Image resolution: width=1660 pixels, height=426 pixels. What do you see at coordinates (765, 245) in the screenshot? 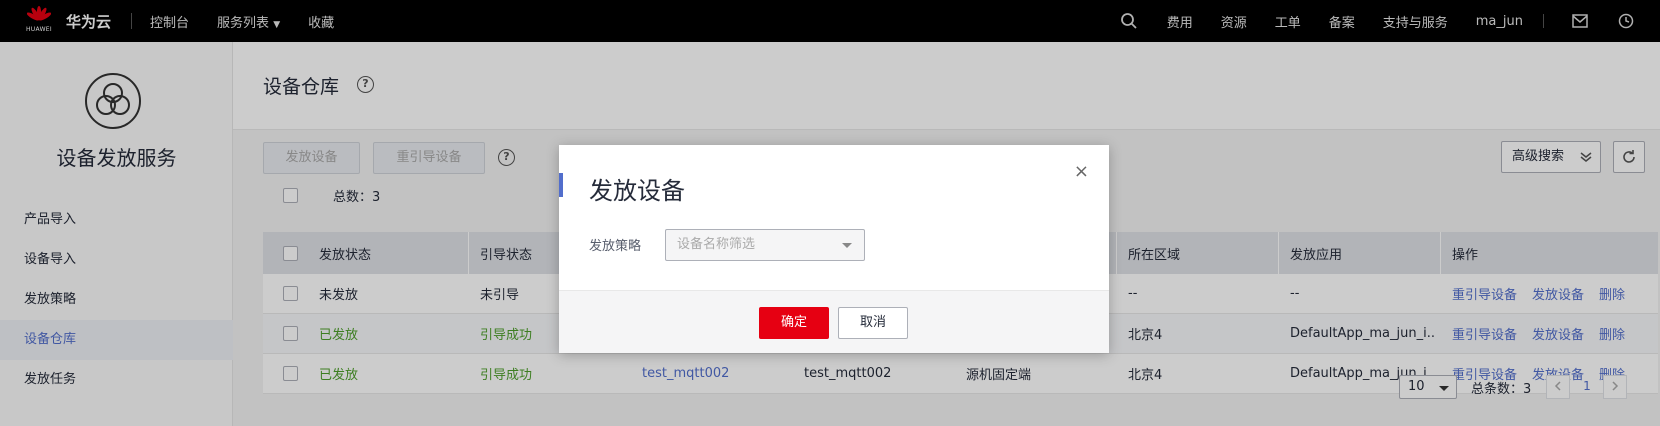
I see `issue-policy-select: 设备名称筛选` at bounding box center [765, 245].